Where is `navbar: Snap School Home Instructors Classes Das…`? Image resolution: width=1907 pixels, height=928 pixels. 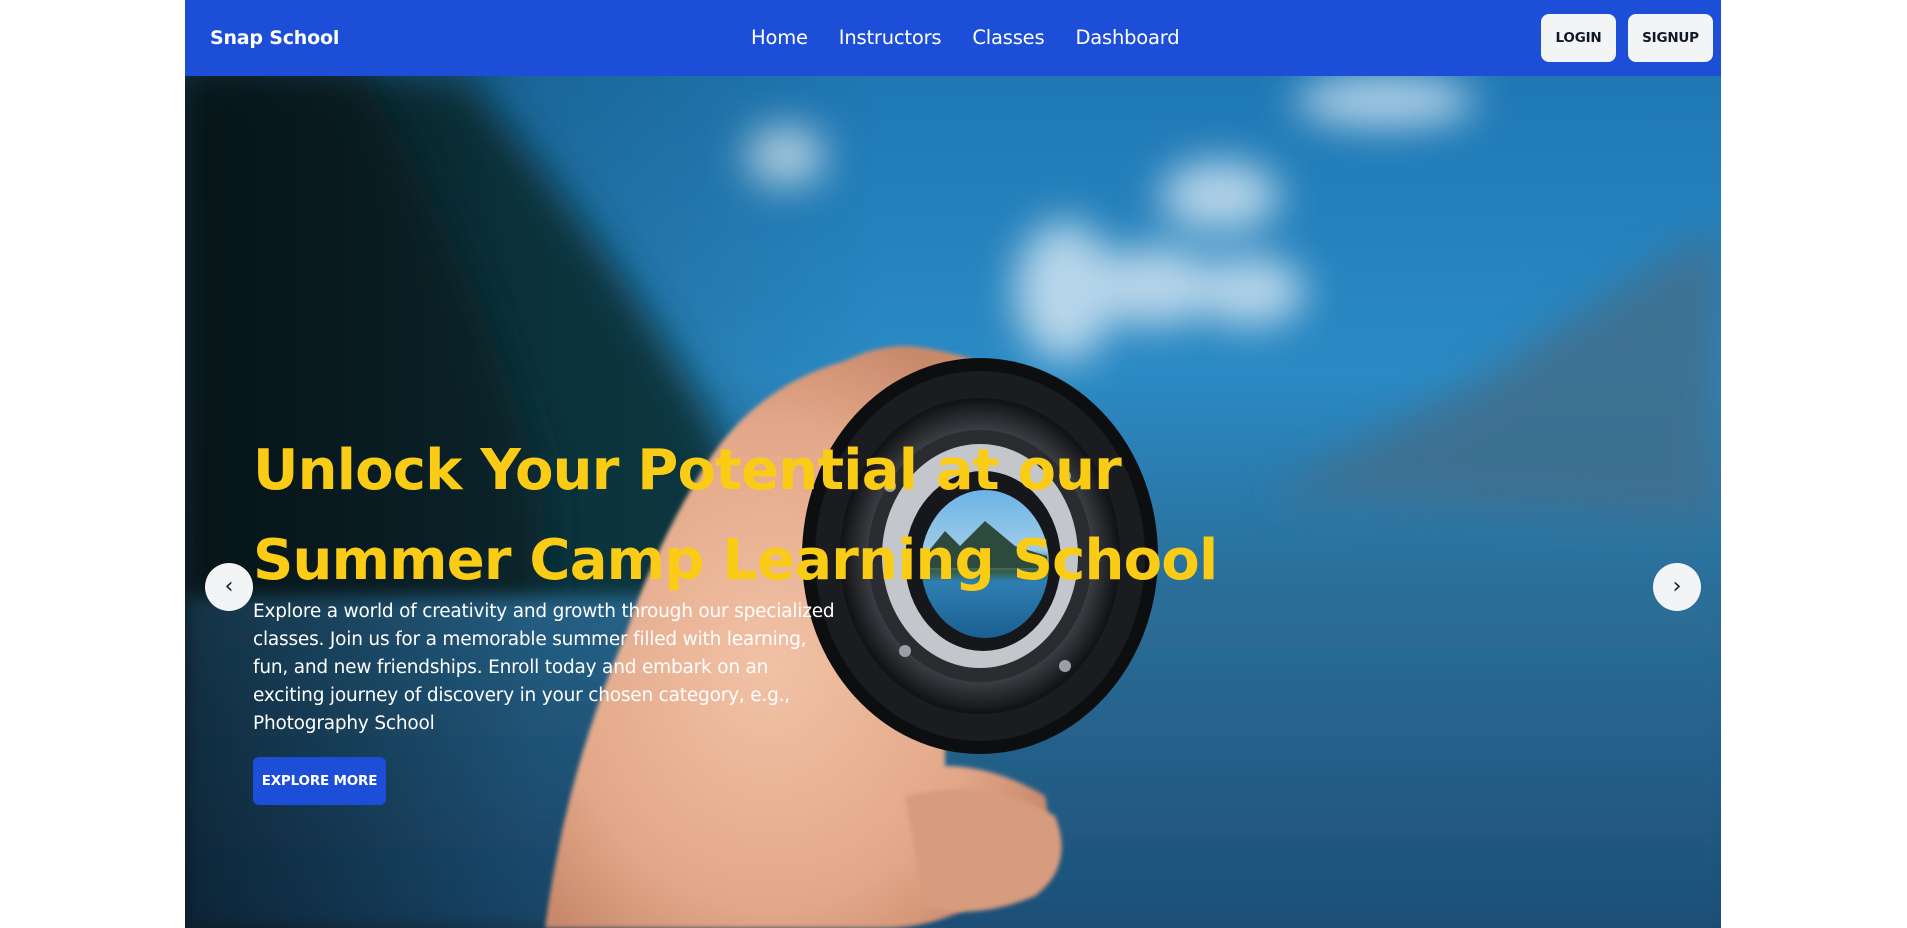
navbar: Snap School Home Instructors Classes Das… is located at coordinates (953, 38).